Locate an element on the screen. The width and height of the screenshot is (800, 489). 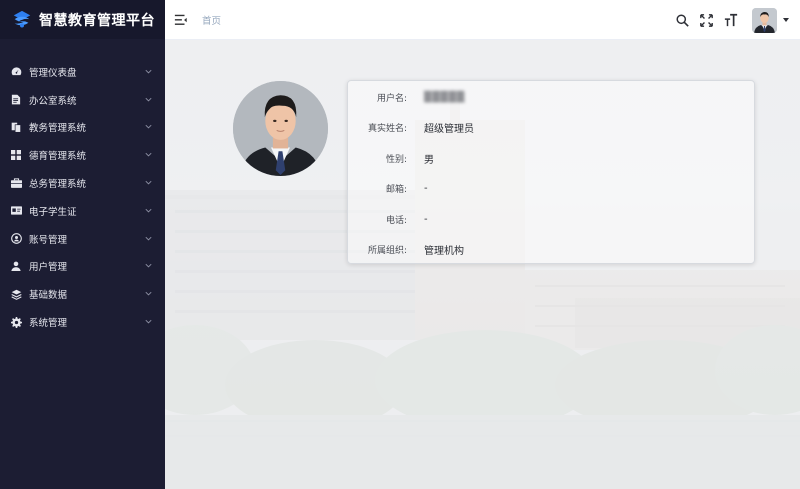
sidebar-item-accounts: 账号管理 is located at coordinates (82, 239).